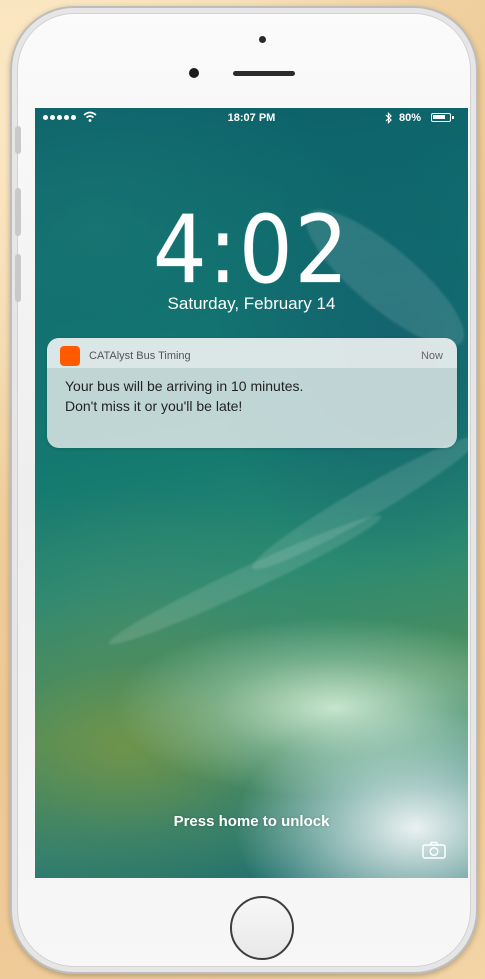 This screenshot has width=485, height=979. Describe the element at coordinates (18, 140) in the screenshot. I see `mute-switch` at that location.